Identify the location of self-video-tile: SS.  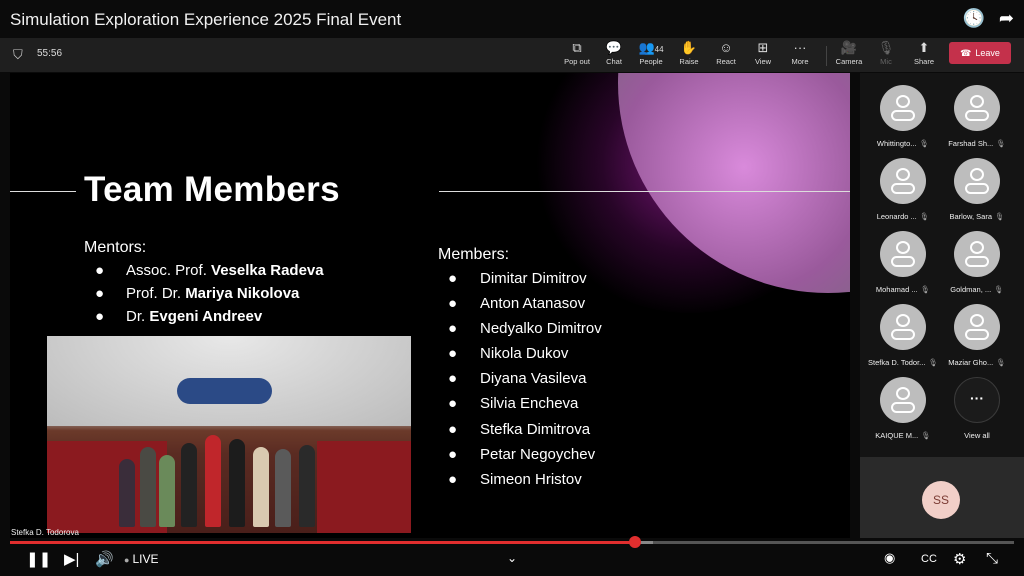
(942, 497).